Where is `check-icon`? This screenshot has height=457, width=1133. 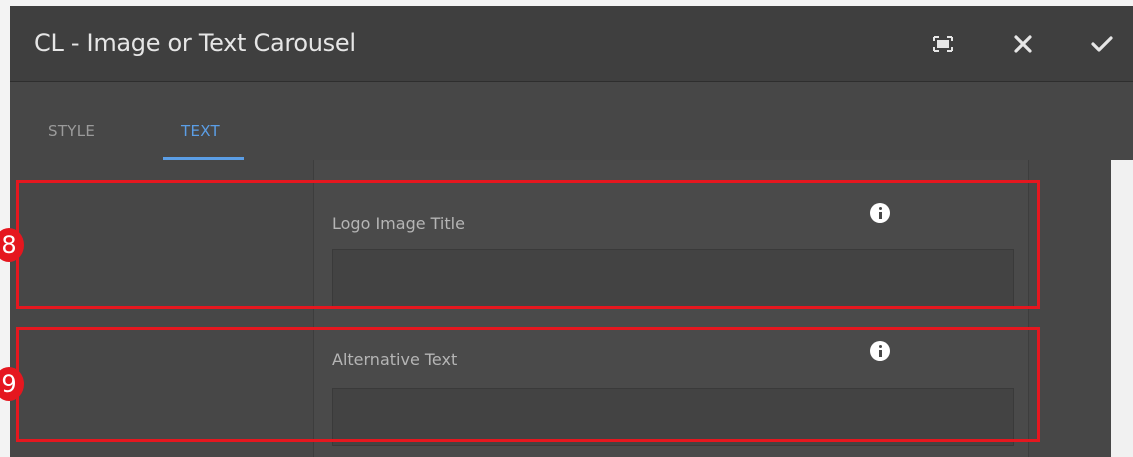
check-icon is located at coordinates (1102, 44).